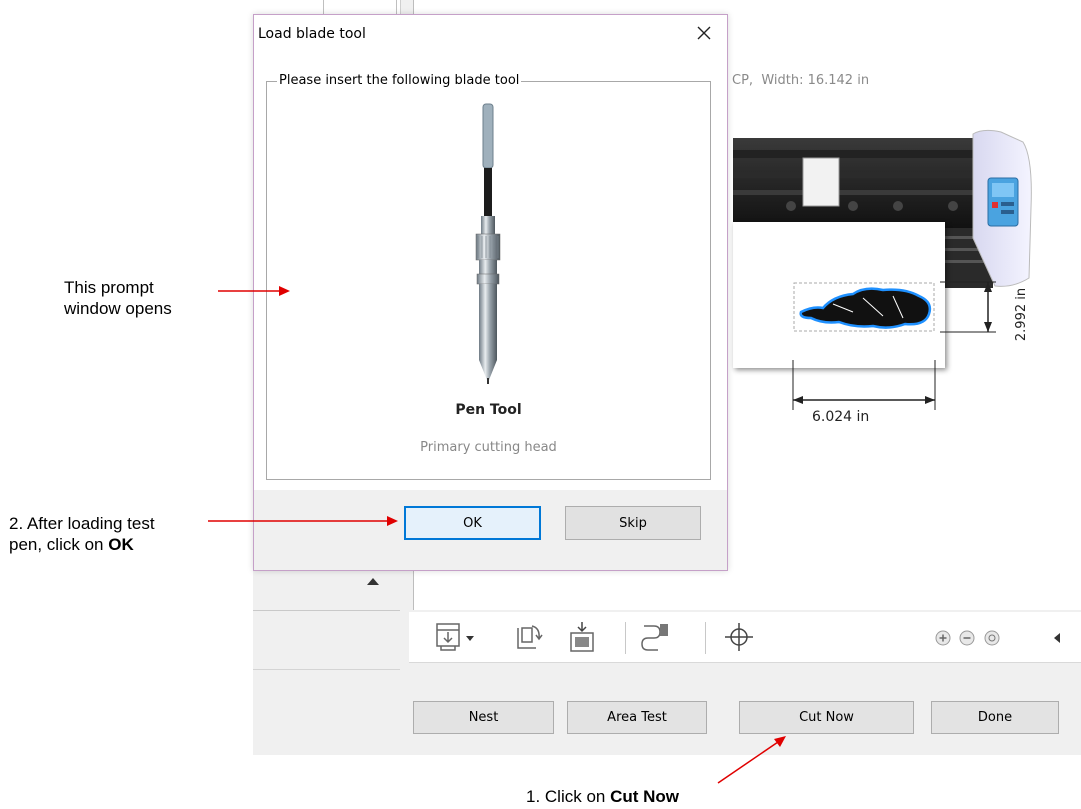  What do you see at coordinates (1022, 314) in the screenshot?
I see `height-dimension-label: 2.992 in` at bounding box center [1022, 314].